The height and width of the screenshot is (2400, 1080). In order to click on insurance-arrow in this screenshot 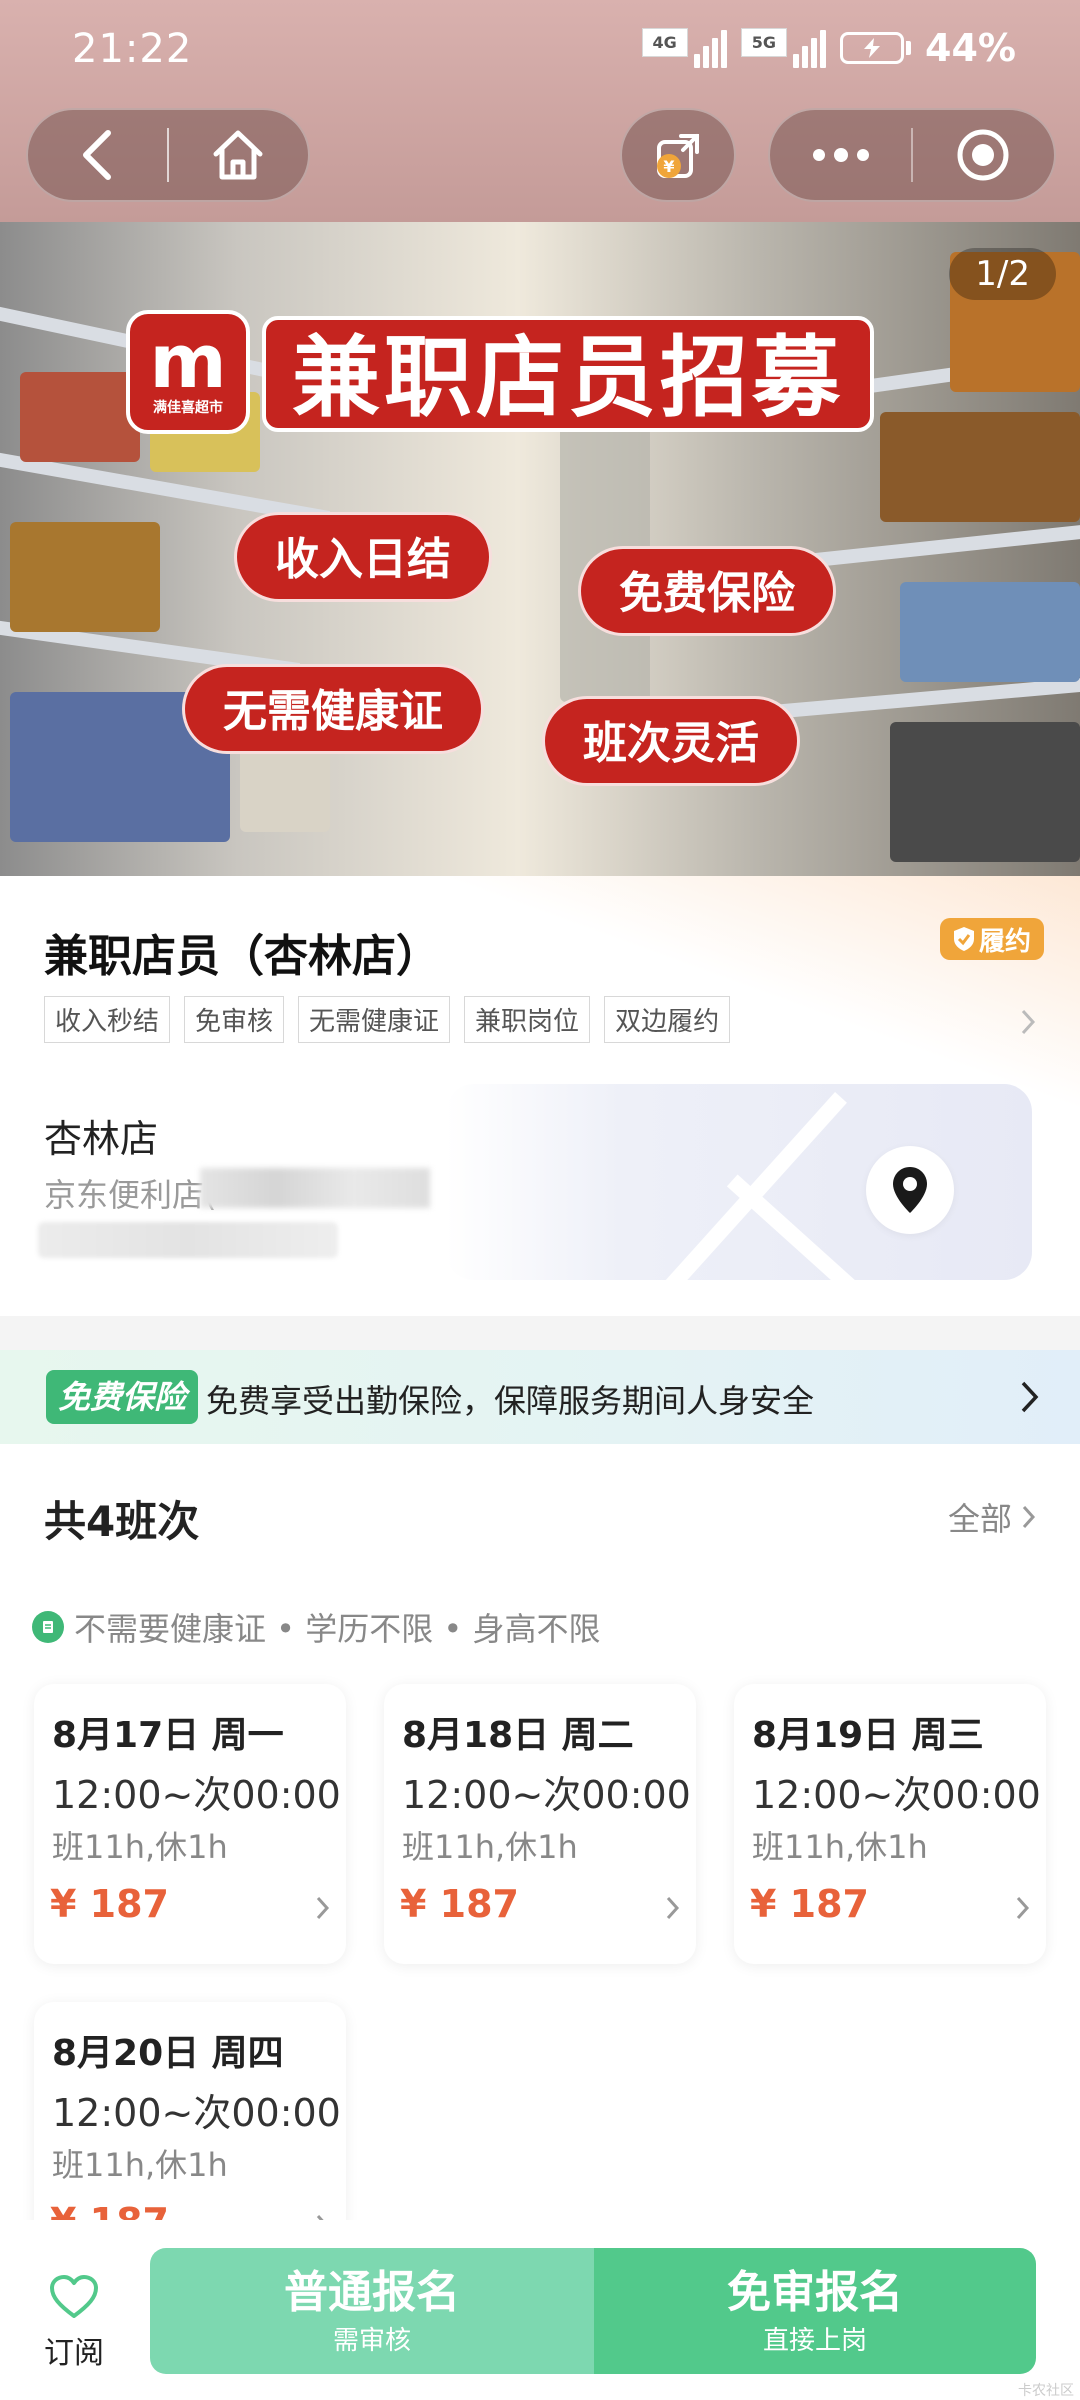, I will do `click(1030, 1399)`.